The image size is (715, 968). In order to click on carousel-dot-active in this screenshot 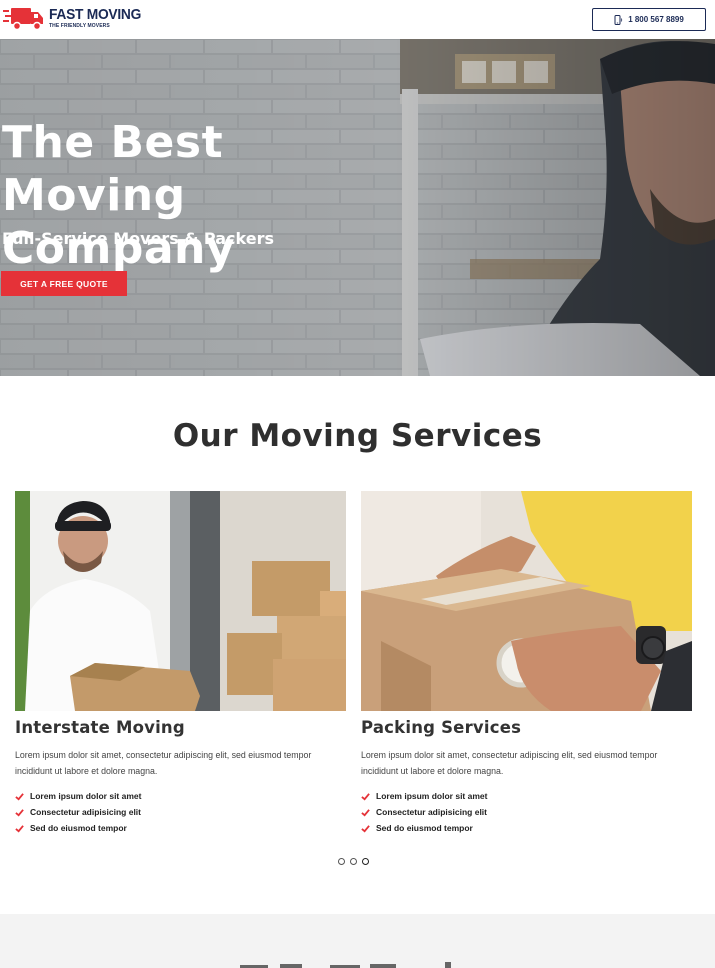, I will do `click(365, 861)`.